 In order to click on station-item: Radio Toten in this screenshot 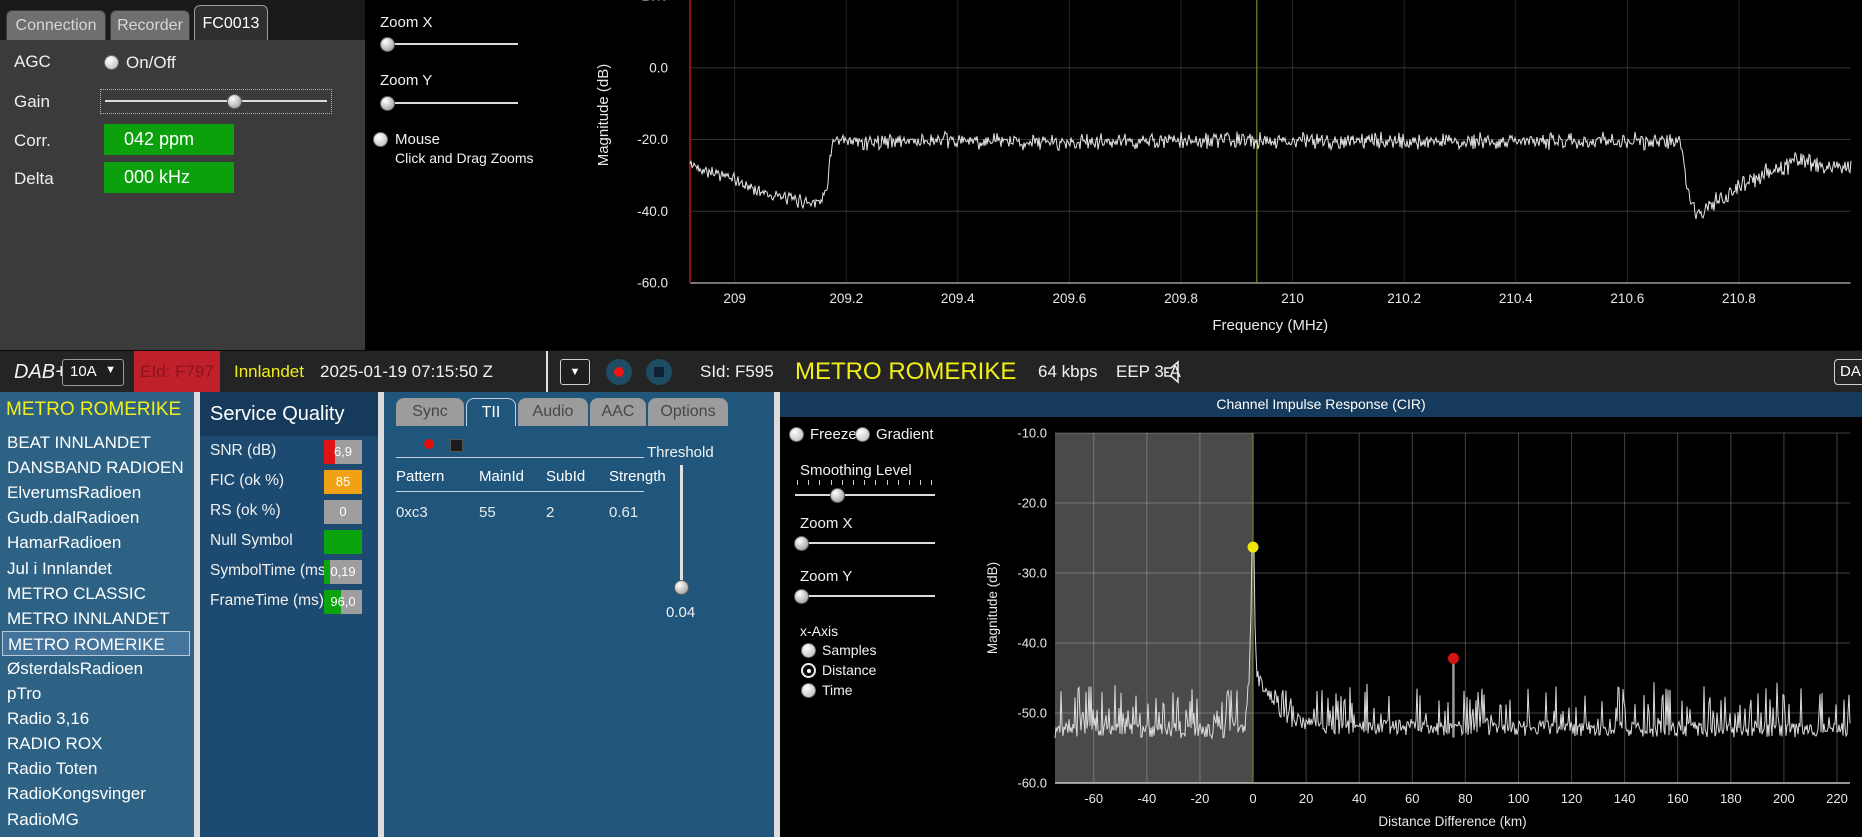, I will do `click(96, 768)`.